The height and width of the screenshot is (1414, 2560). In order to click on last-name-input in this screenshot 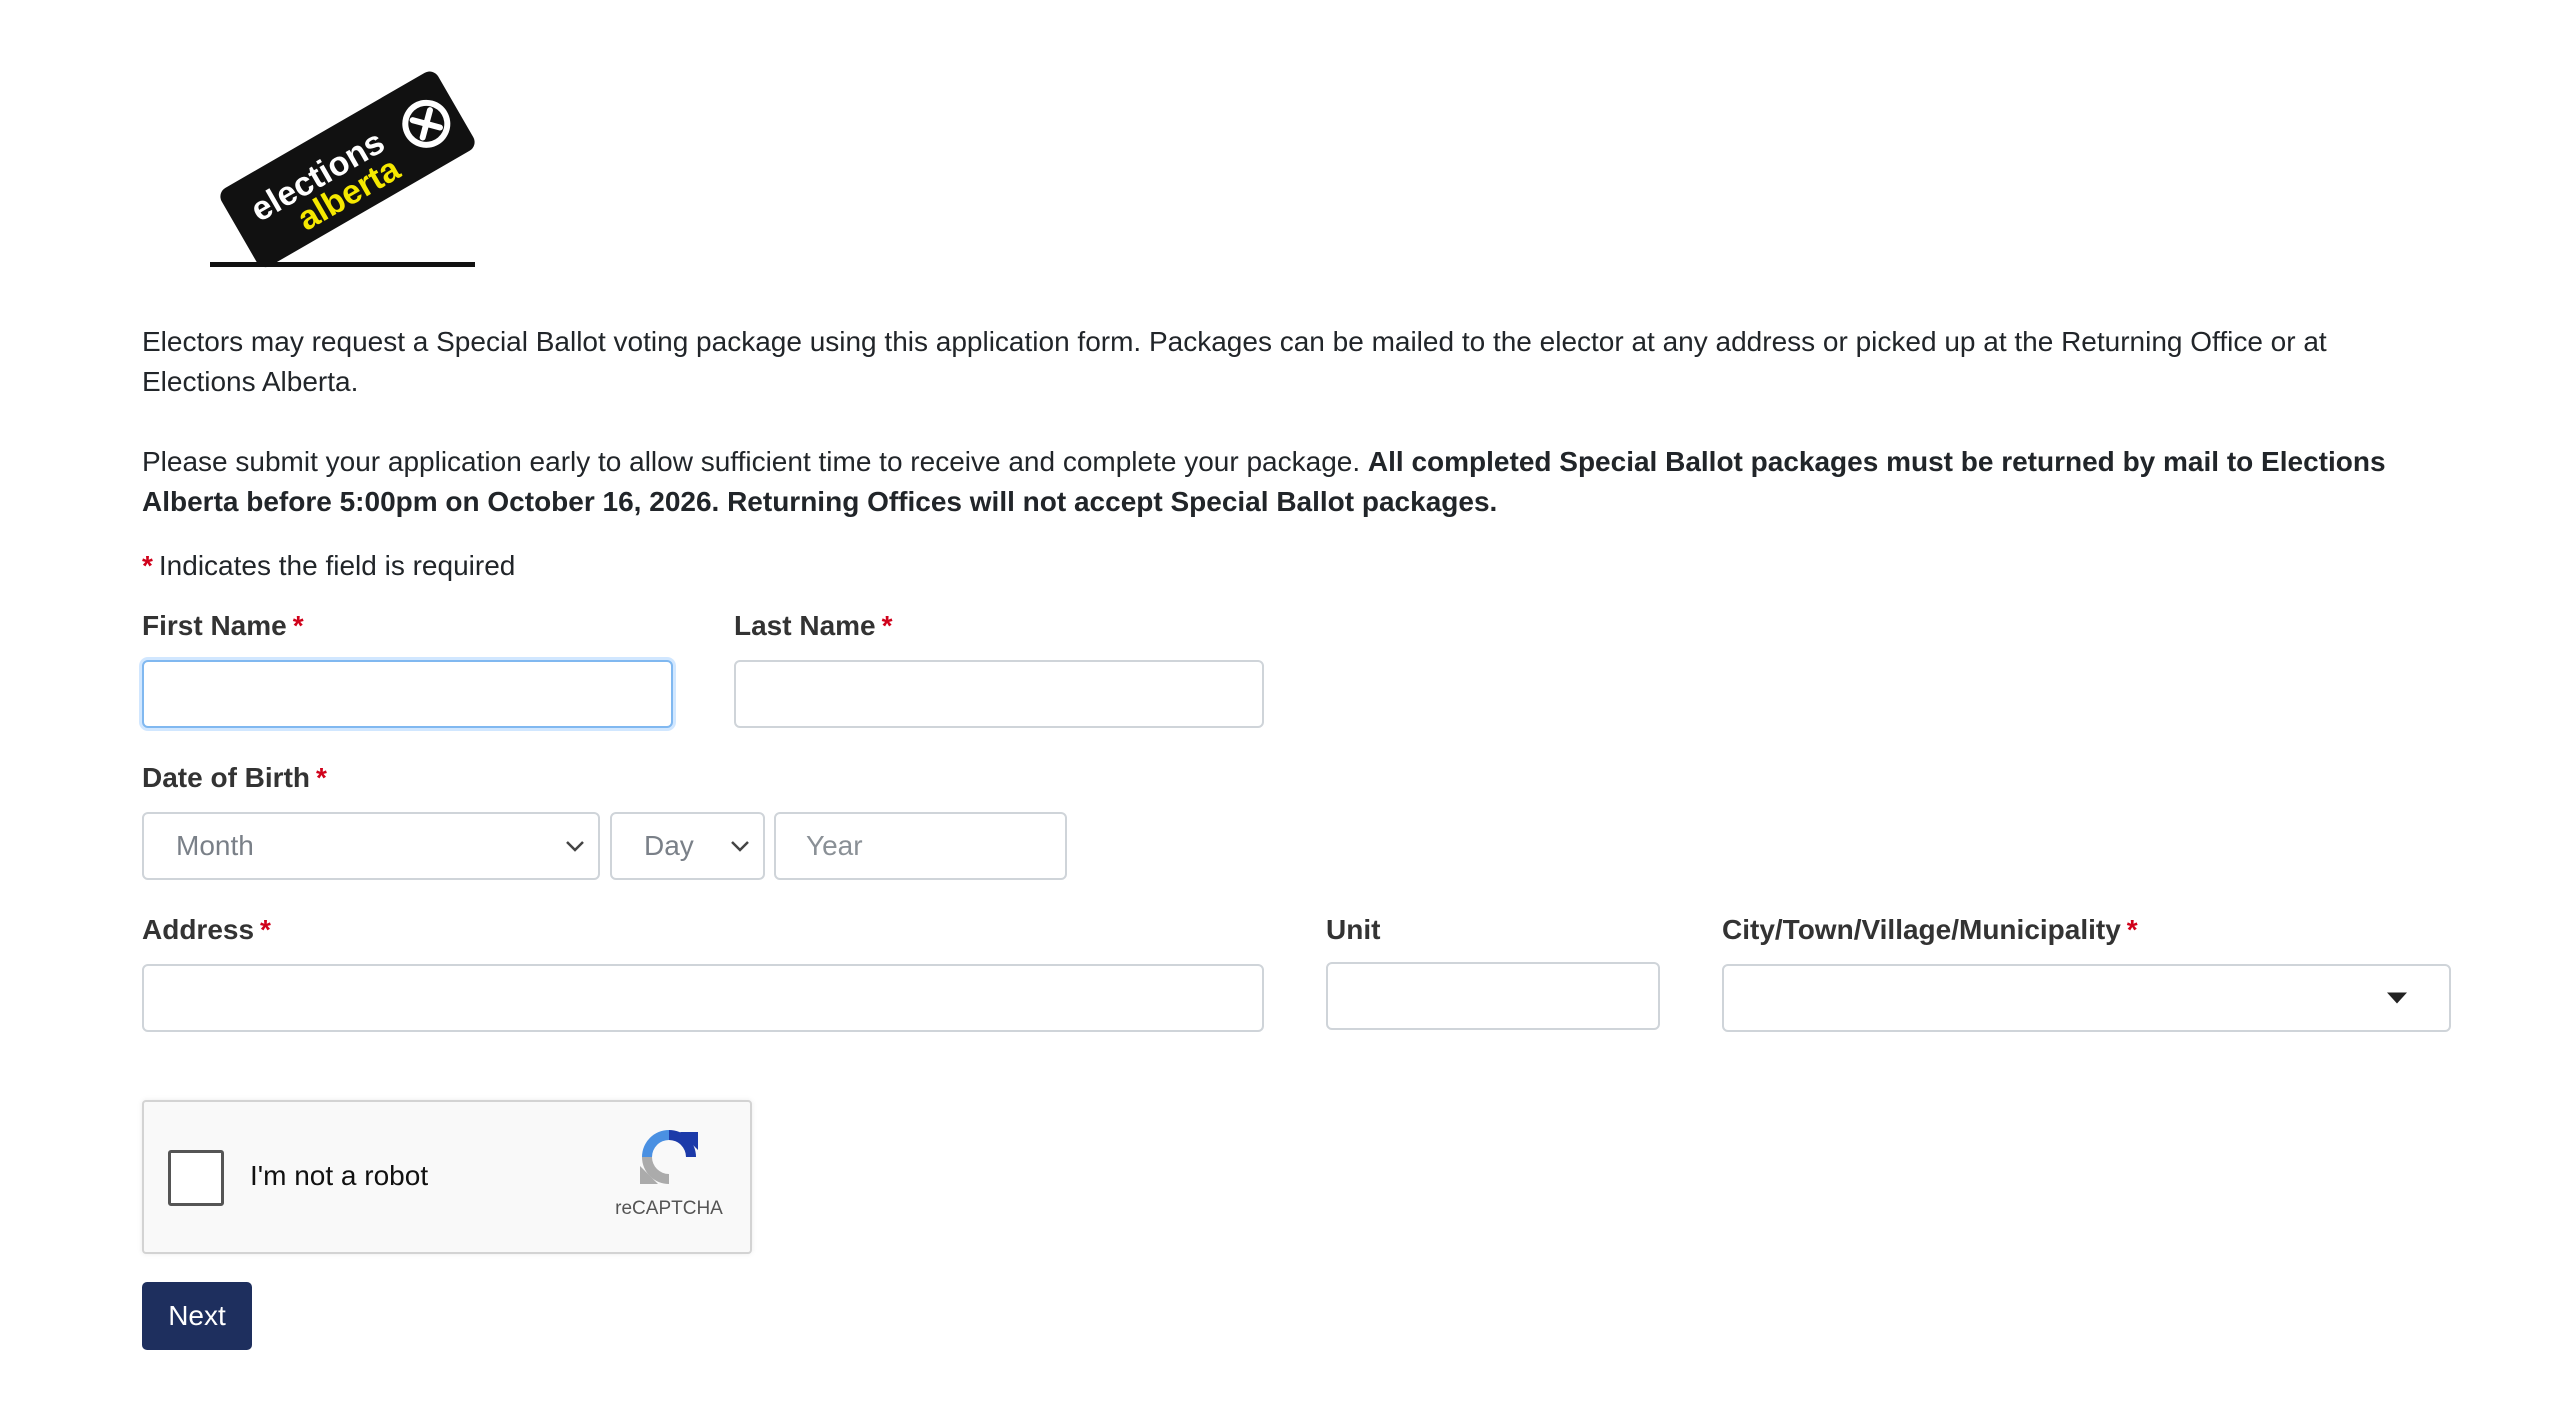, I will do `click(999, 694)`.